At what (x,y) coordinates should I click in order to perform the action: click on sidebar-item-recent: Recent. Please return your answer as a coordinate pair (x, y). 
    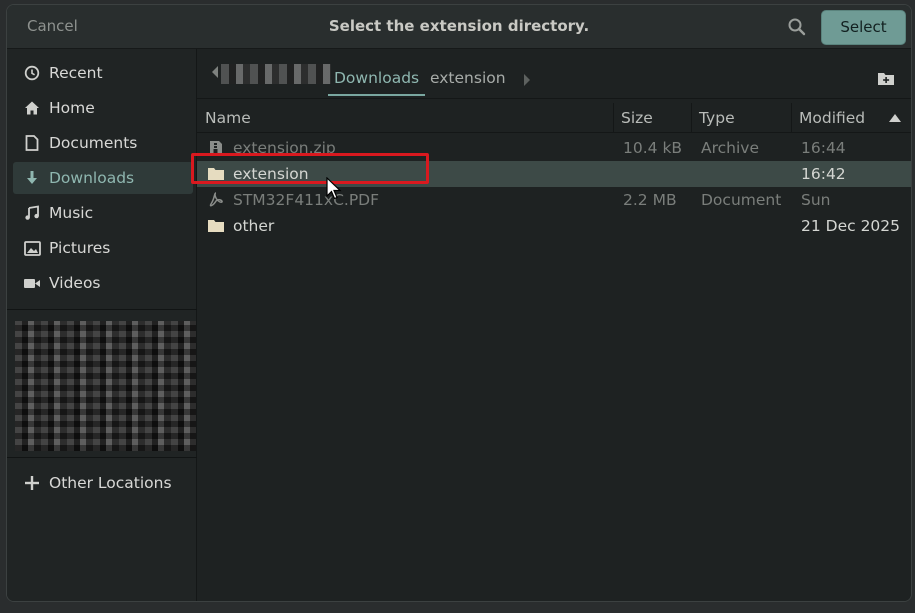
    Looking at the image, I should click on (103, 73).